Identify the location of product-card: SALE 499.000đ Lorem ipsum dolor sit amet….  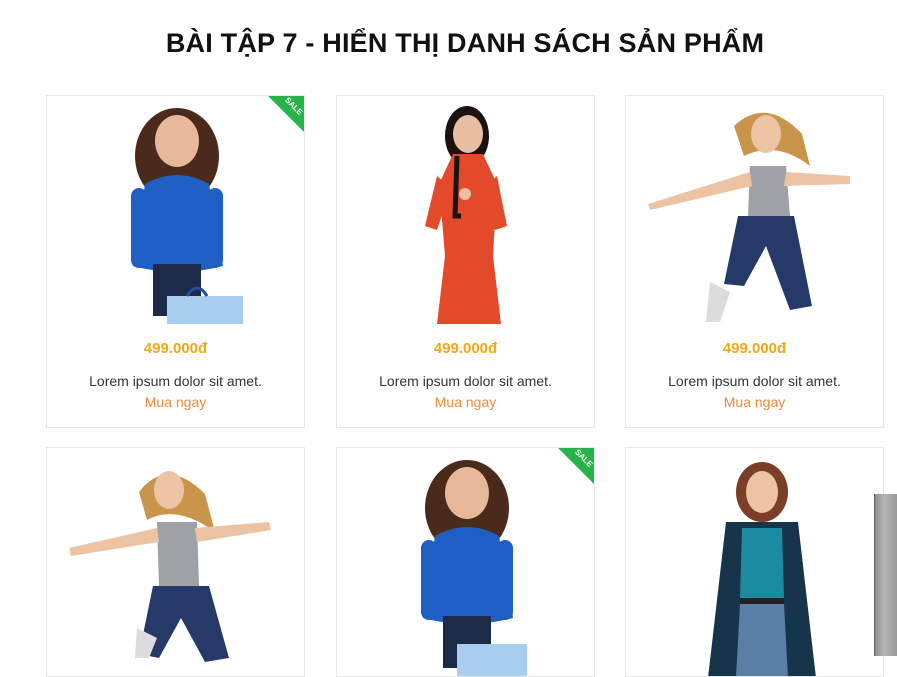
(175, 261).